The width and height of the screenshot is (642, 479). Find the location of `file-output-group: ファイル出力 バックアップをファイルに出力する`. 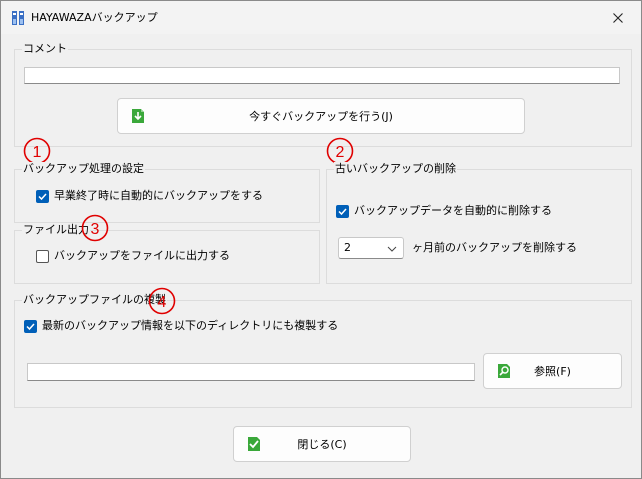

file-output-group: ファイル出力 バックアップをファイルに出力する is located at coordinates (167, 253).